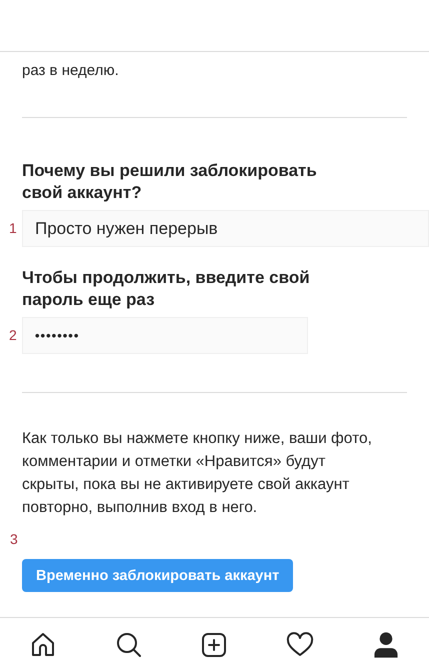 The image size is (429, 671). Describe the element at coordinates (13, 228) in the screenshot. I see `step-number: 1` at that location.